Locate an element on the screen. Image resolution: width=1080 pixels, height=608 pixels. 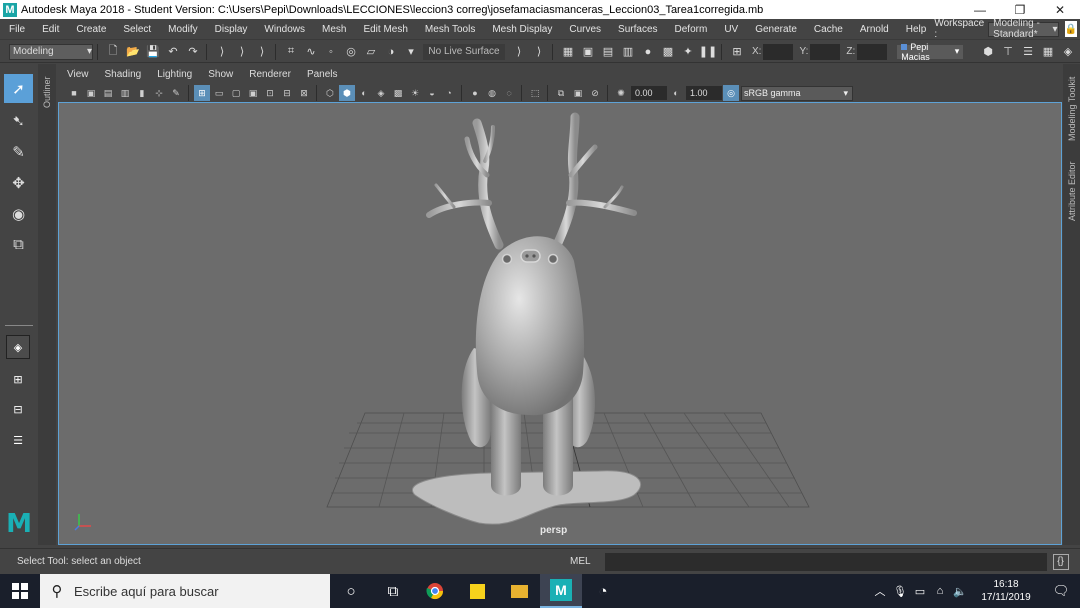
select-by-hierarchy-icon: ⟩ is located at coordinates (222, 52).